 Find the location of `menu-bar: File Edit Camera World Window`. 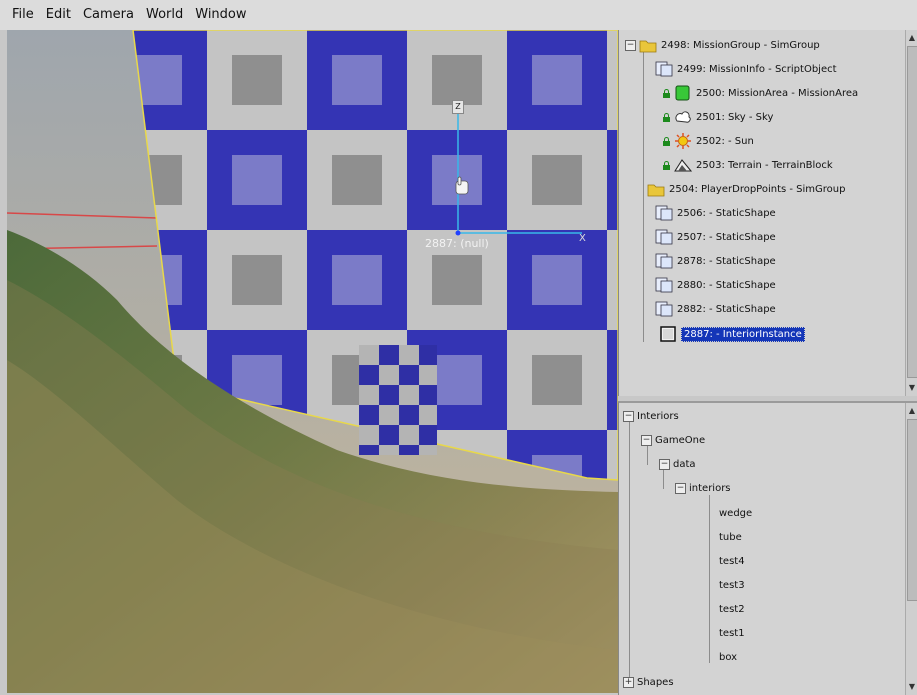

menu-bar: File Edit Camera World Window is located at coordinates (458, 15).